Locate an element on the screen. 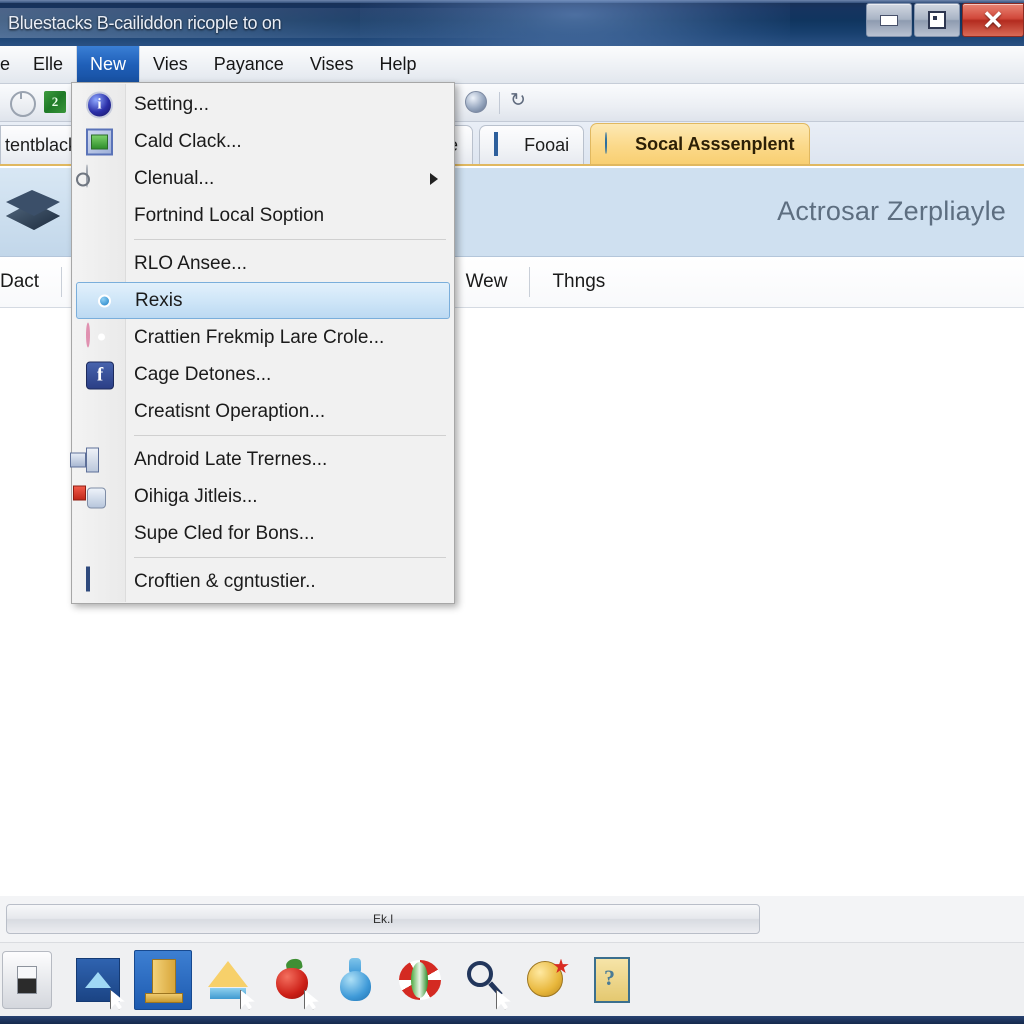 Image resolution: width=1024 pixels, height=1024 pixels. submenu-arrow-icon is located at coordinates (434, 178).